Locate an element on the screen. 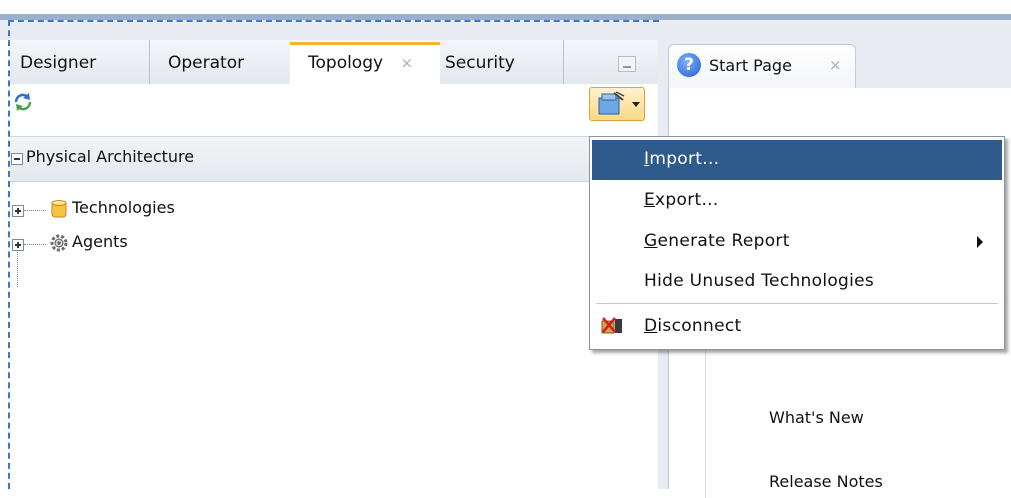 This screenshot has width=1011, height=498. section-title: Physical Architecture is located at coordinates (110, 156).